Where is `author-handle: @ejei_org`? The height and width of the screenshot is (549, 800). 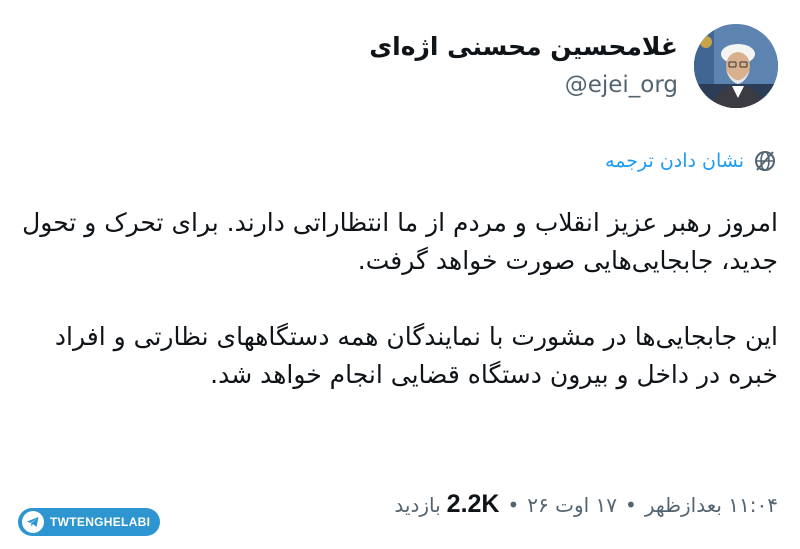 author-handle: @ejei_org is located at coordinates (523, 85).